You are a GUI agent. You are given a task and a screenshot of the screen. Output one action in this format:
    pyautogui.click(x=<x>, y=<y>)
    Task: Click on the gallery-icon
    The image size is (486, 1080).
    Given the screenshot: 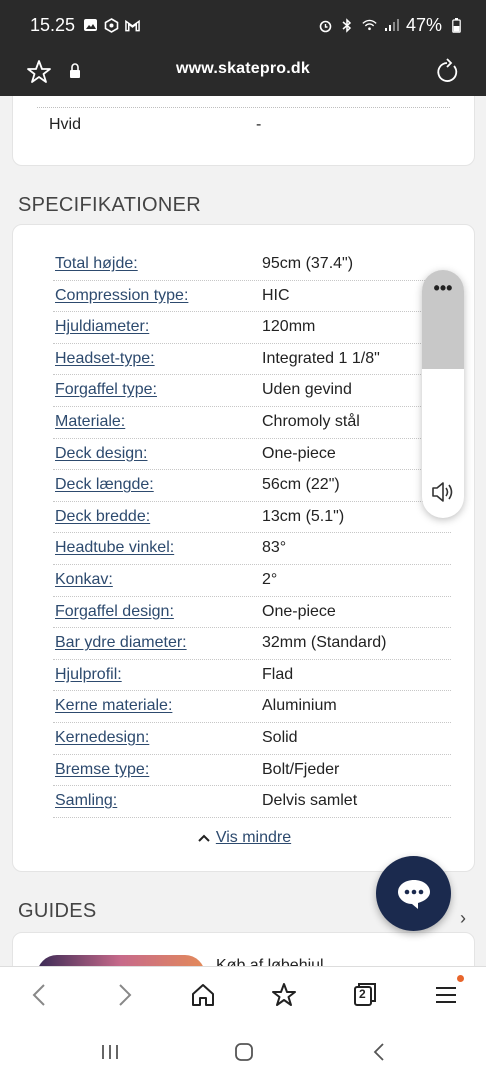 What is the action you would take?
    pyautogui.click(x=90, y=25)
    